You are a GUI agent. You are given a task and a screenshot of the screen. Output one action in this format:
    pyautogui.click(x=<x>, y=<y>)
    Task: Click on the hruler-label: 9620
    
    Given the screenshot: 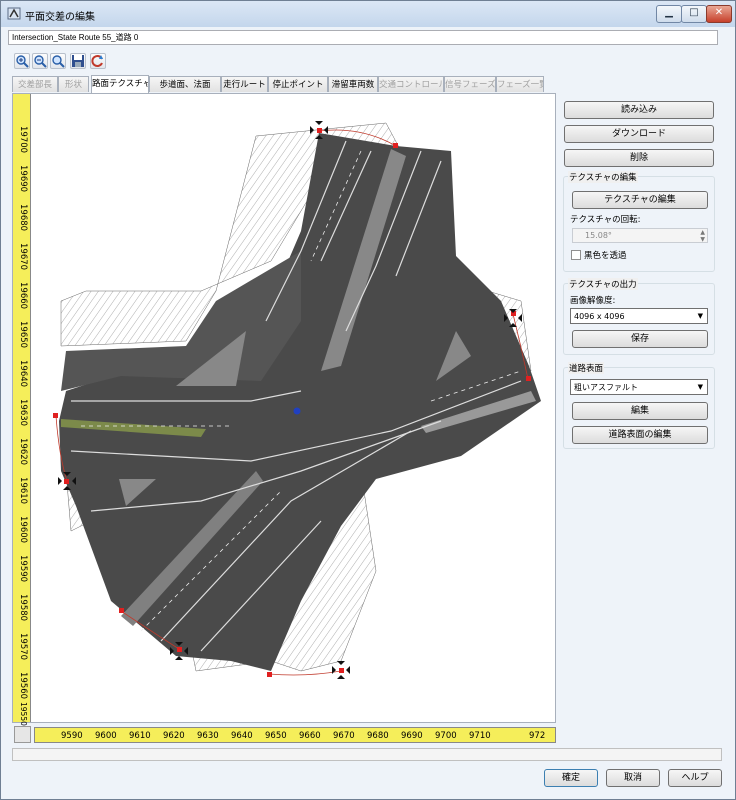 What is the action you would take?
    pyautogui.click(x=174, y=736)
    